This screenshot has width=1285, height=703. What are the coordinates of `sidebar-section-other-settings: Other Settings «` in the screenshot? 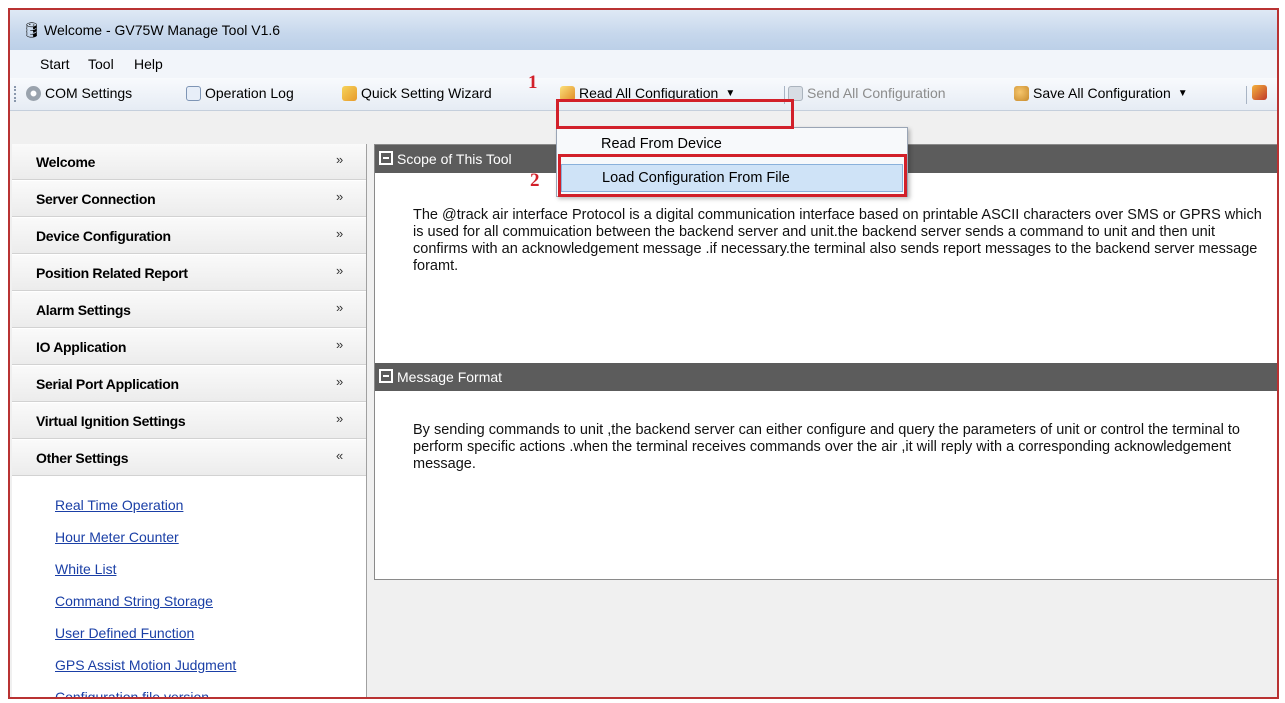 It's located at (189, 458).